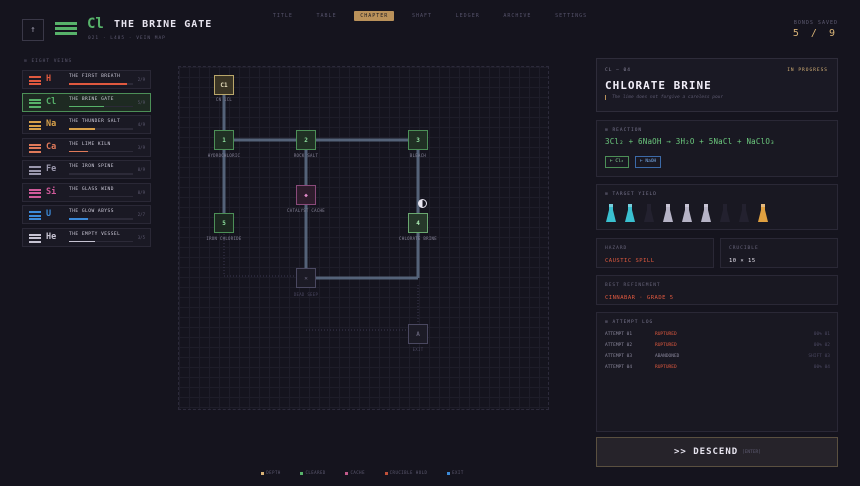 The width and height of the screenshot is (860, 486). I want to click on log-attempt: ATTEMPT 01, so click(619, 334).